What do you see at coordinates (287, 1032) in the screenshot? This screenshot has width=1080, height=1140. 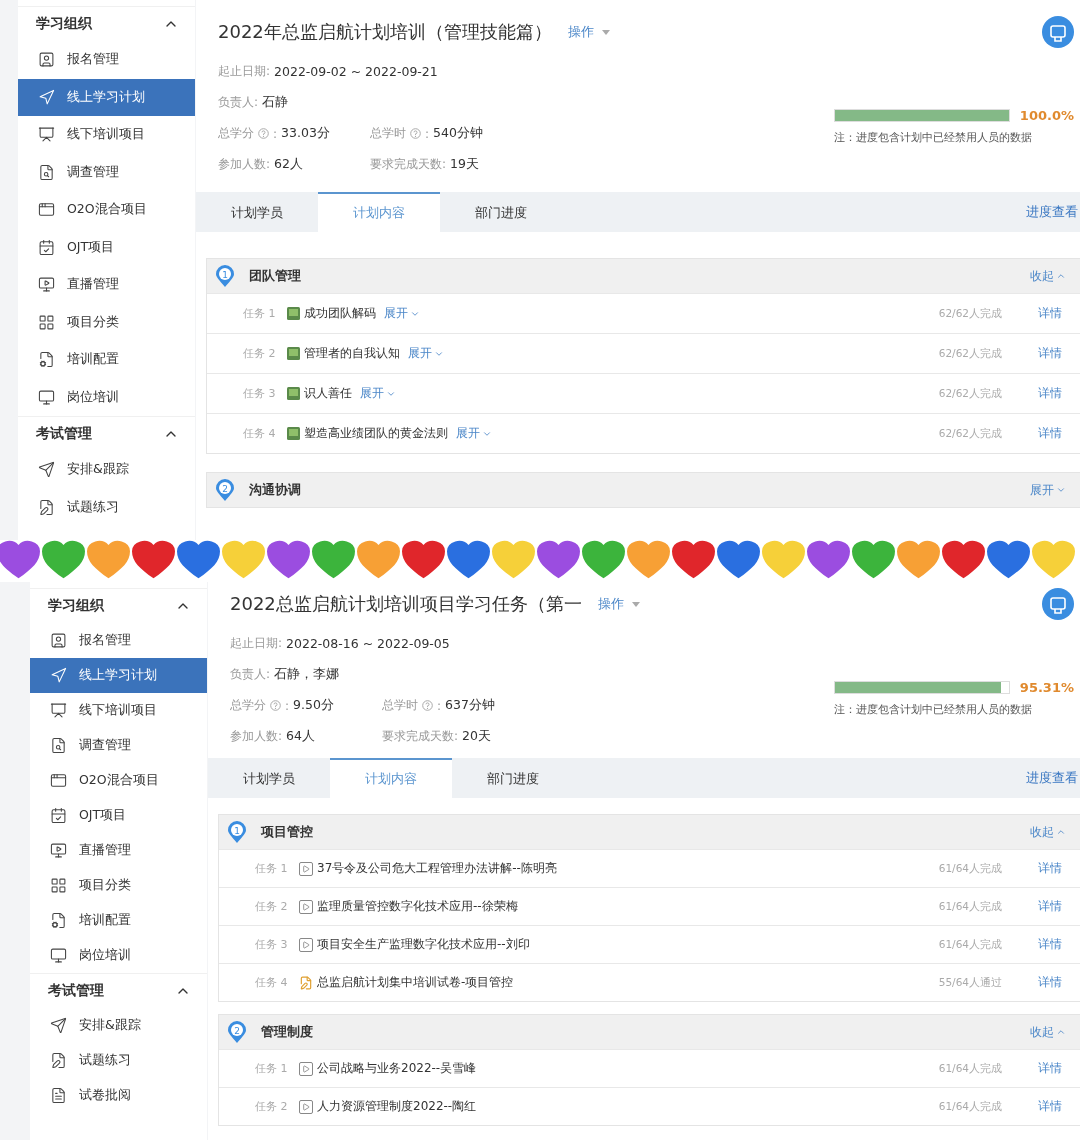 I see `section-title: 管理制度` at bounding box center [287, 1032].